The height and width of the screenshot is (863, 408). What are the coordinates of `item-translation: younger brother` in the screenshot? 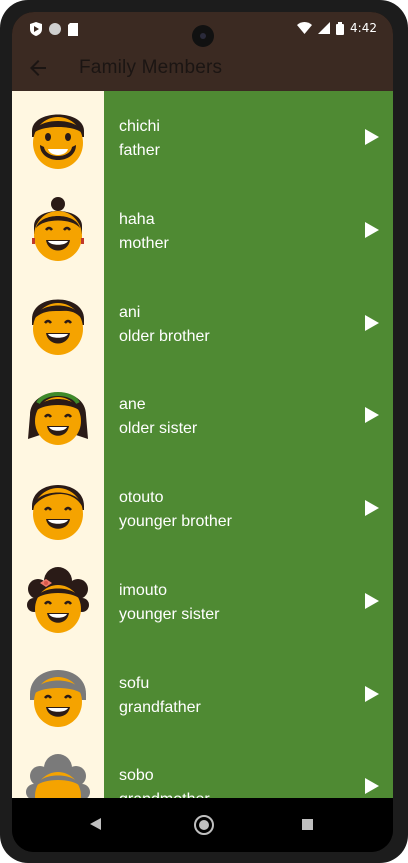 It's located at (175, 521).